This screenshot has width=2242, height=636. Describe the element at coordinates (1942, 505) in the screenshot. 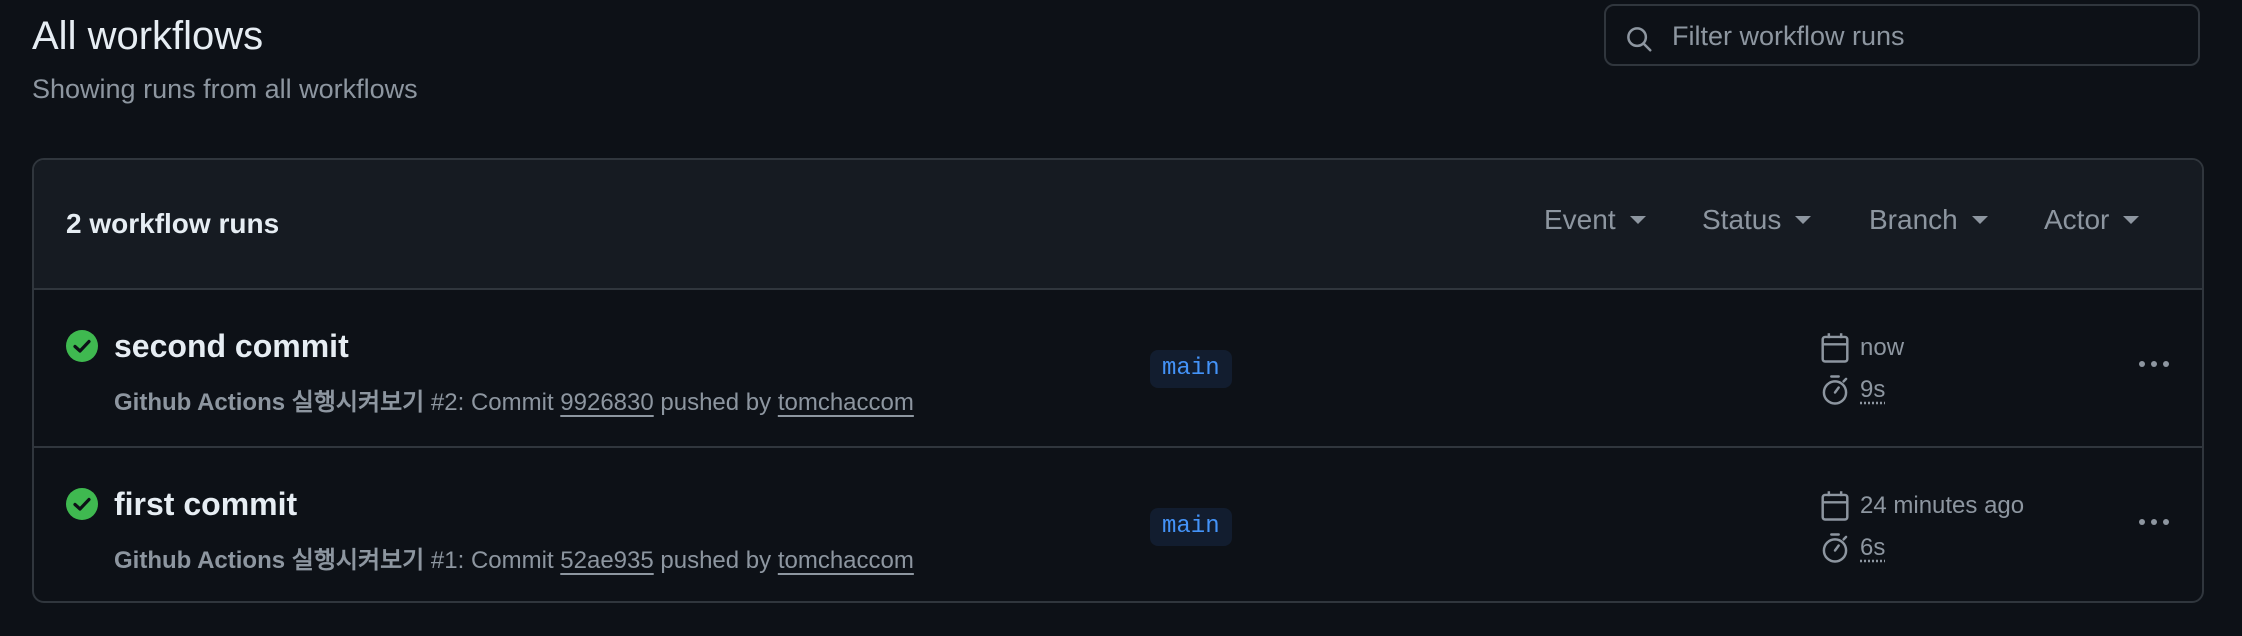

I see `run-time-text: 24 minutes ago` at that location.